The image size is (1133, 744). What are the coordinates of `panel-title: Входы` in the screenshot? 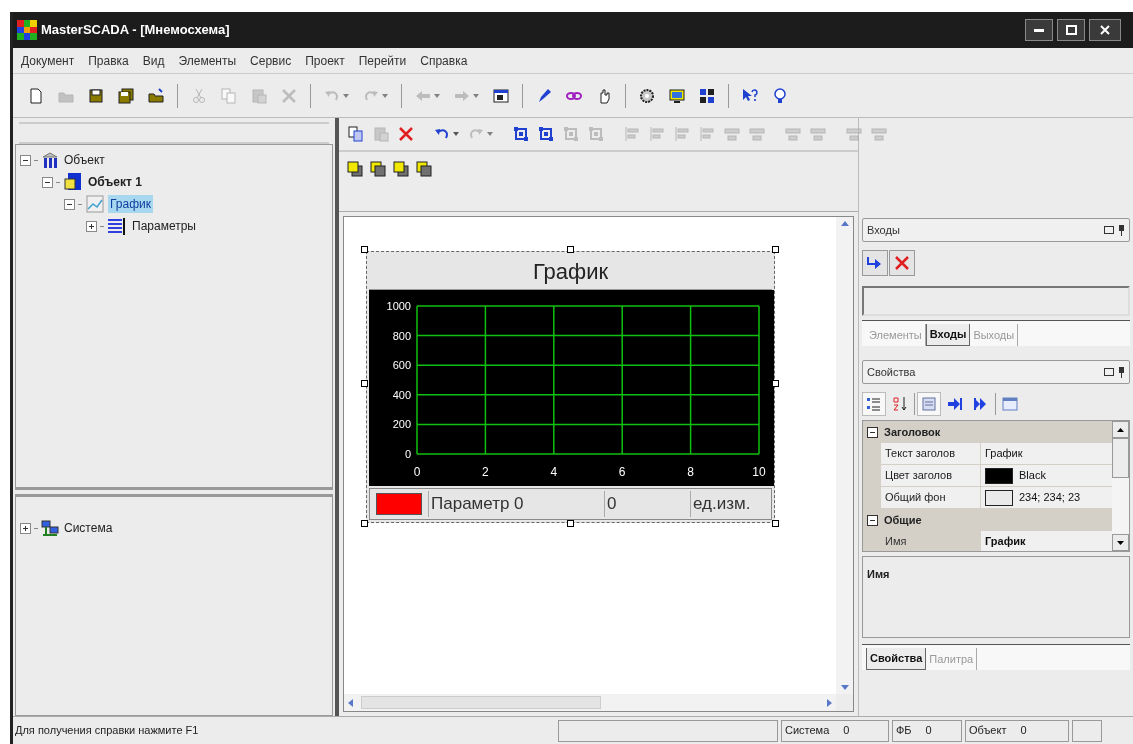 It's located at (883, 230).